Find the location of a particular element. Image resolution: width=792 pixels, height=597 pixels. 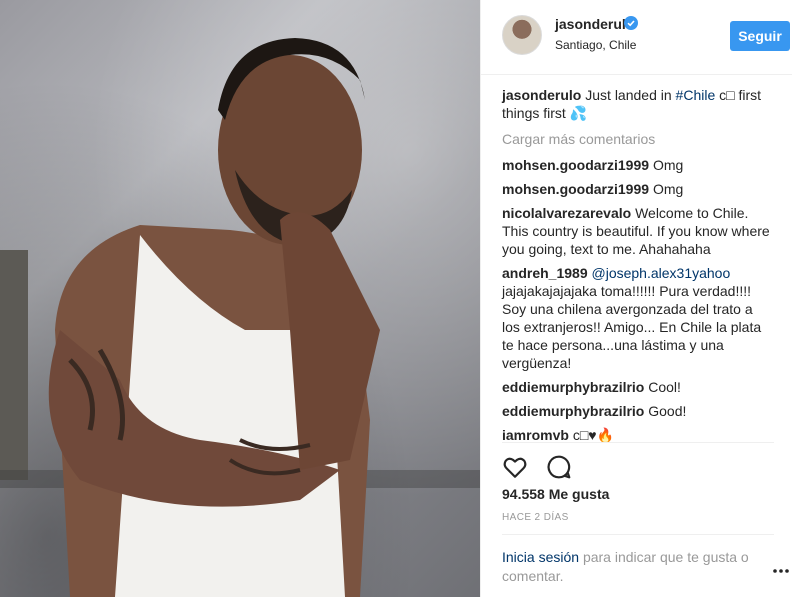

post-actions is located at coordinates (544, 467).